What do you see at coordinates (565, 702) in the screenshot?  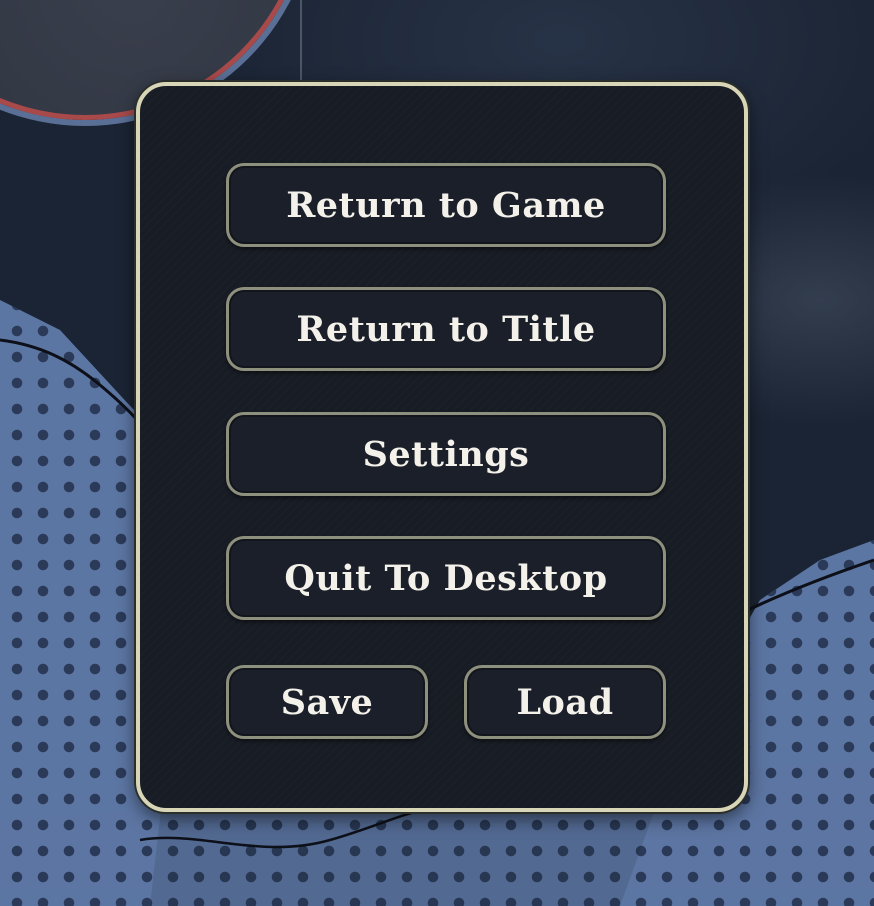 I see `load-button: Load` at bounding box center [565, 702].